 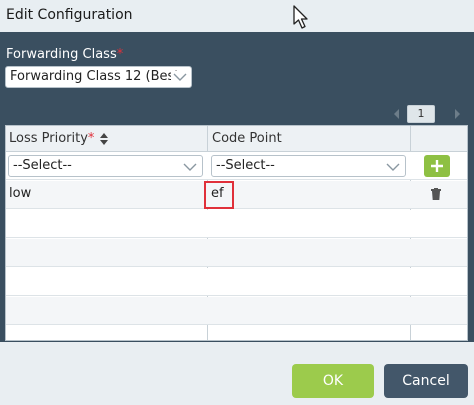 I want to click on code-point-select-value: --Select--, so click(x=245, y=165).